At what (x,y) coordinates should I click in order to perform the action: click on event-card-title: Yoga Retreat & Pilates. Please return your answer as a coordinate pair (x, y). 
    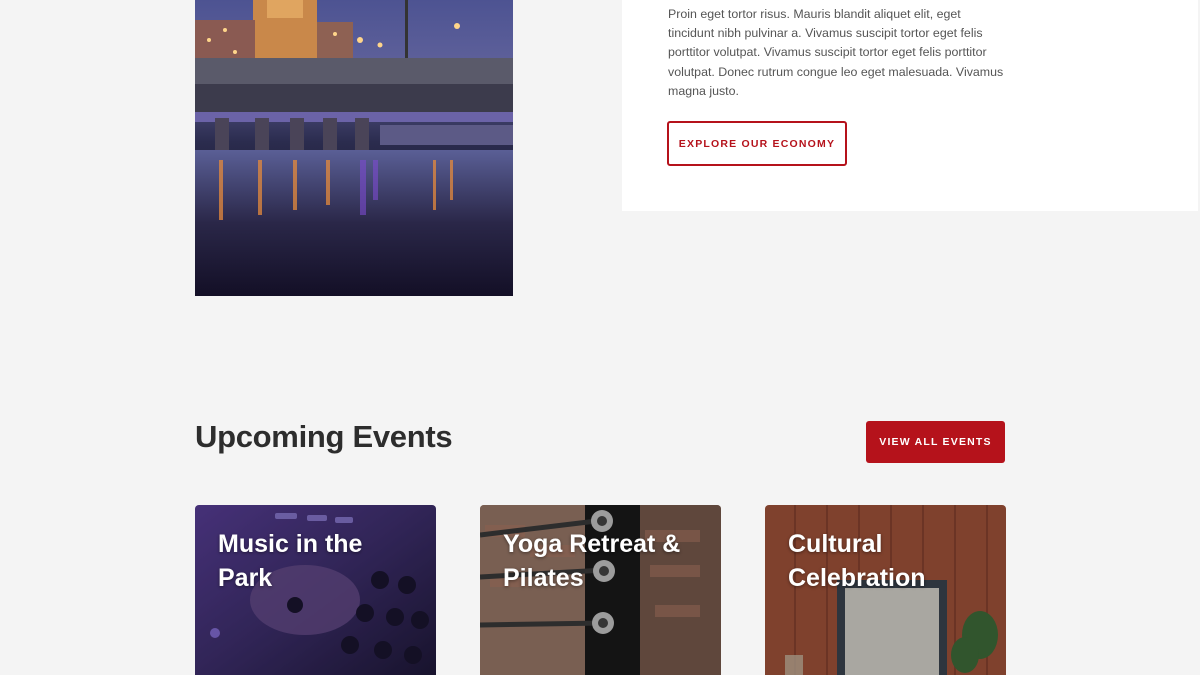
    Looking at the image, I should click on (592, 561).